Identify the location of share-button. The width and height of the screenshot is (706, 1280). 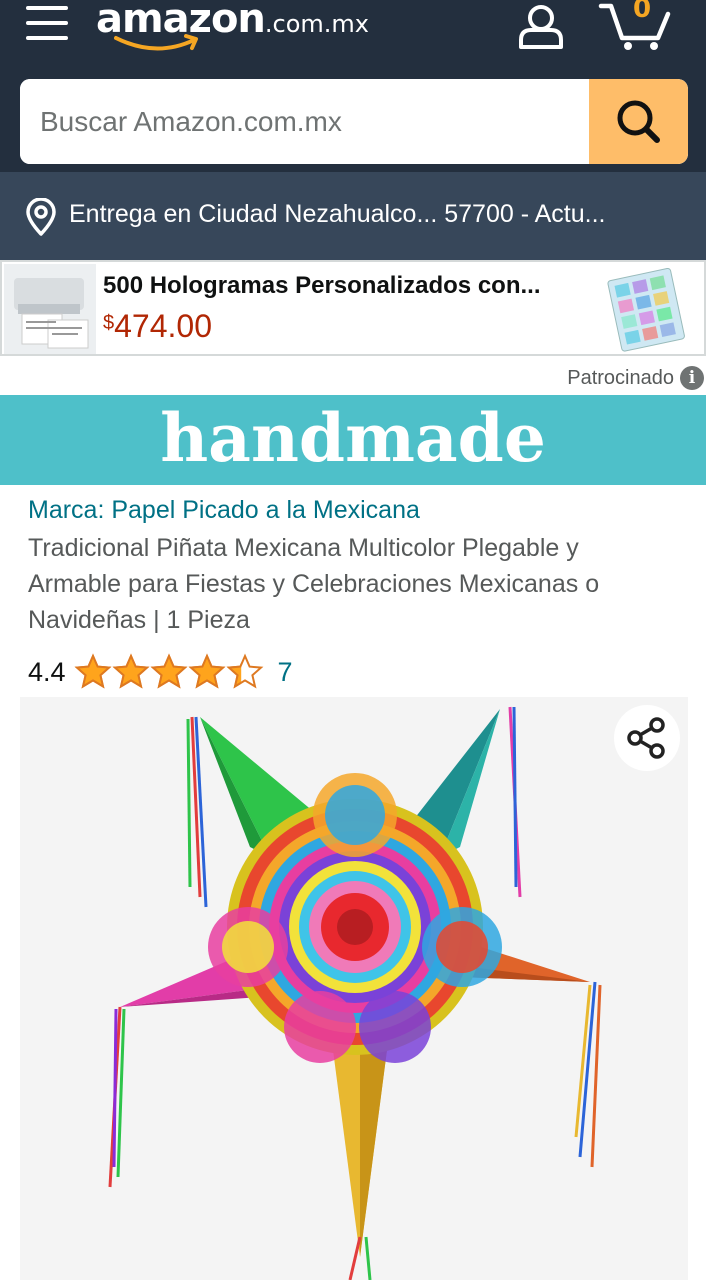
(647, 738).